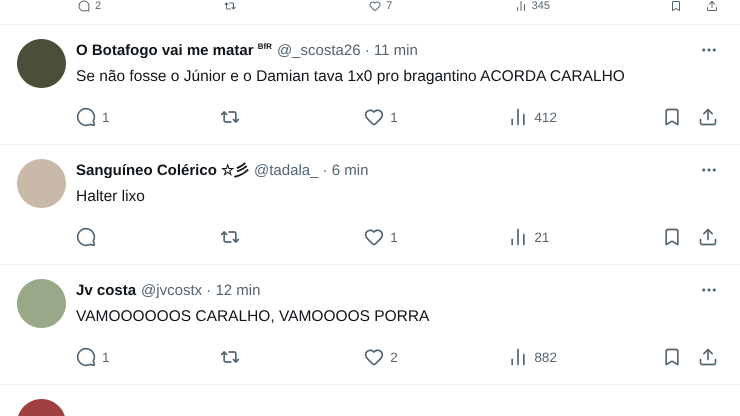 This screenshot has height=416, width=740. What do you see at coordinates (98, 6) in the screenshot?
I see `reply-count: 2` at bounding box center [98, 6].